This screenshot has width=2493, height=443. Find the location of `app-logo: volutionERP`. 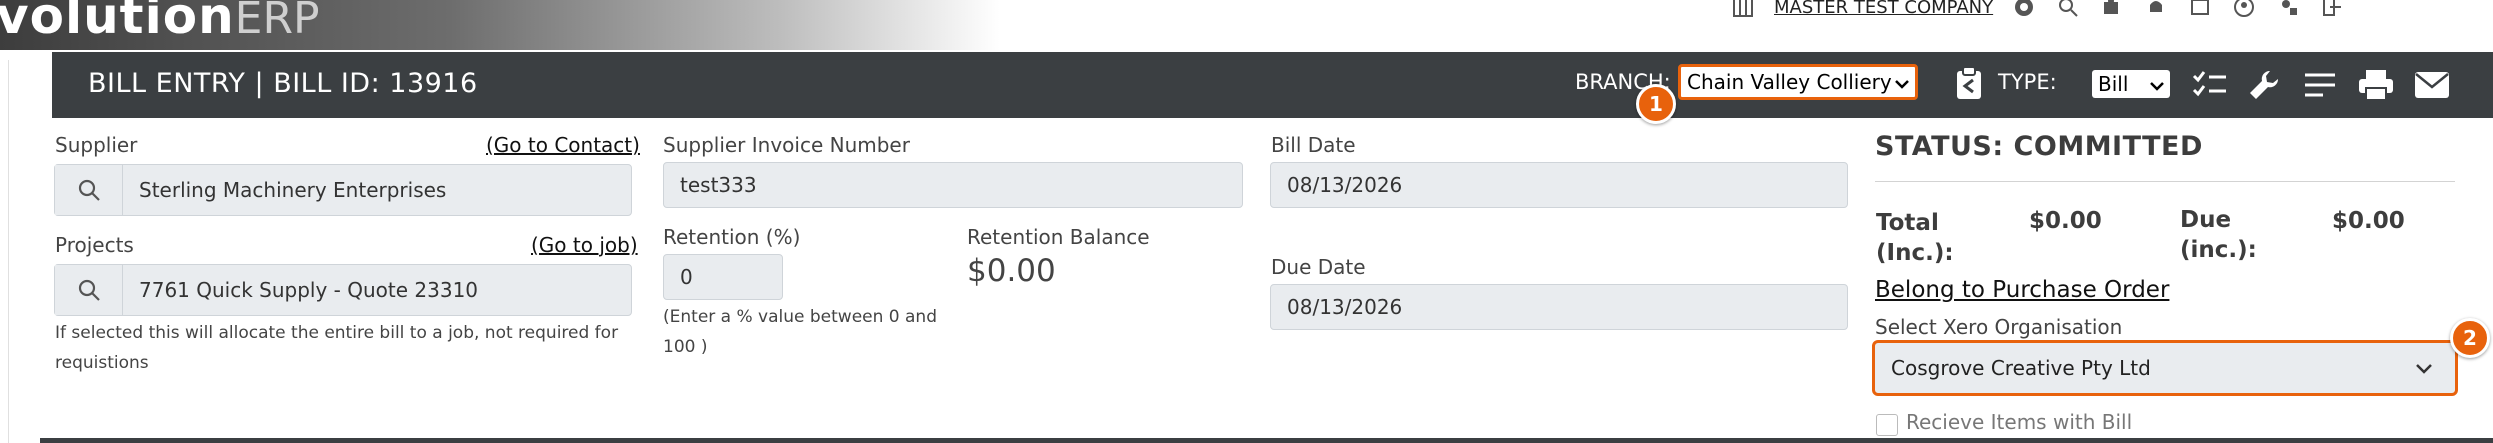

app-logo: volutionERP is located at coordinates (160, 24).